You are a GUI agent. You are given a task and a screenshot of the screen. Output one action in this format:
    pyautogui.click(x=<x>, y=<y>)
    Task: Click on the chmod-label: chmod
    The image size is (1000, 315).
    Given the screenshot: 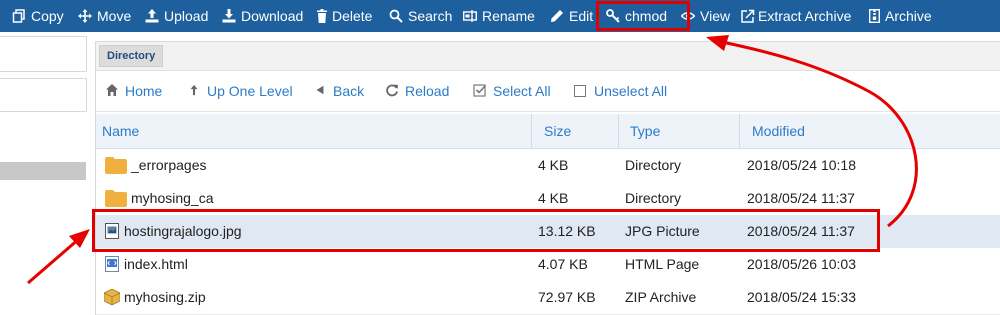 What is the action you would take?
    pyautogui.click(x=646, y=16)
    